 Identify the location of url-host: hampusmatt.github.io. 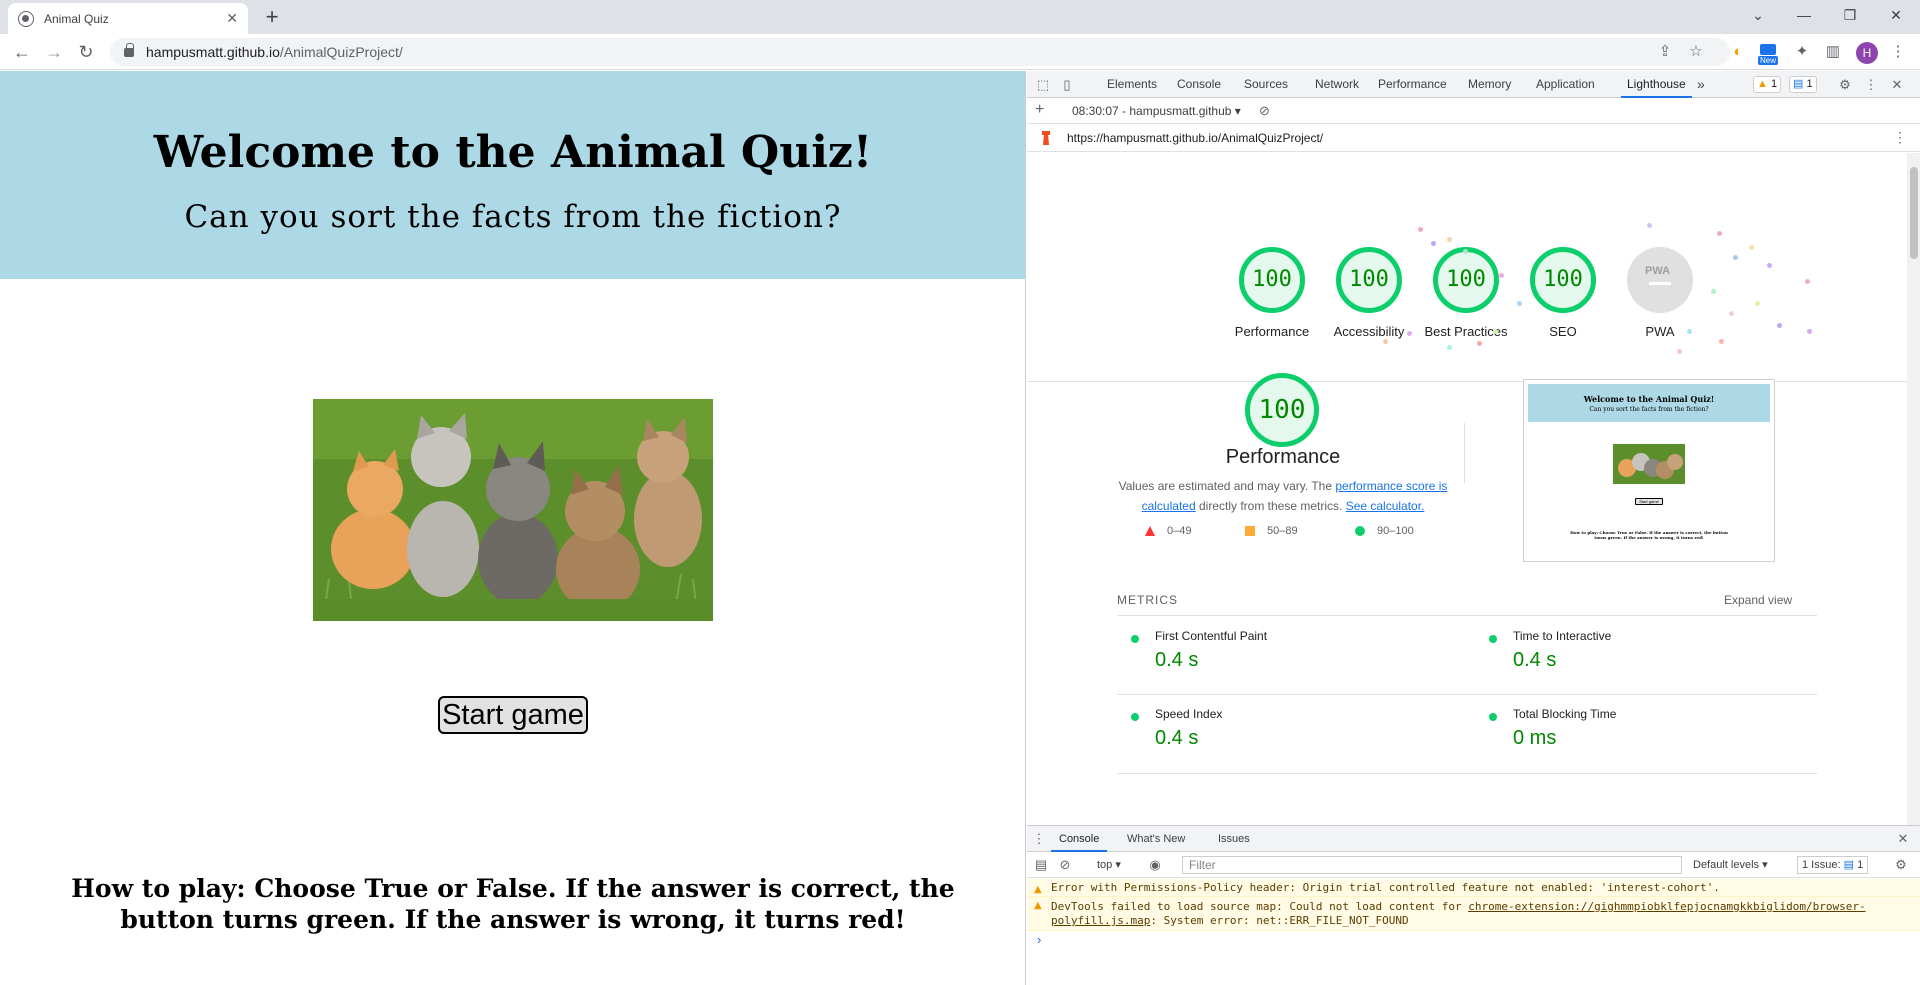
(213, 52).